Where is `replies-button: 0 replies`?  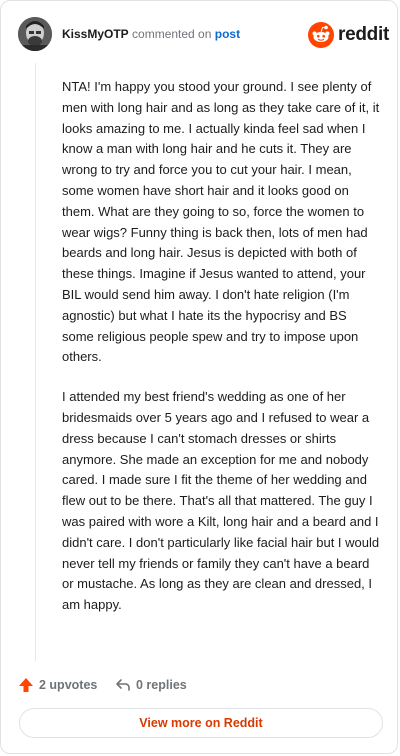 replies-button: 0 replies is located at coordinates (151, 685).